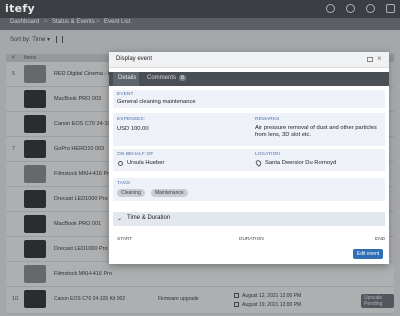  Describe the element at coordinates (120, 163) in the screenshot. I see `user-icon` at that location.